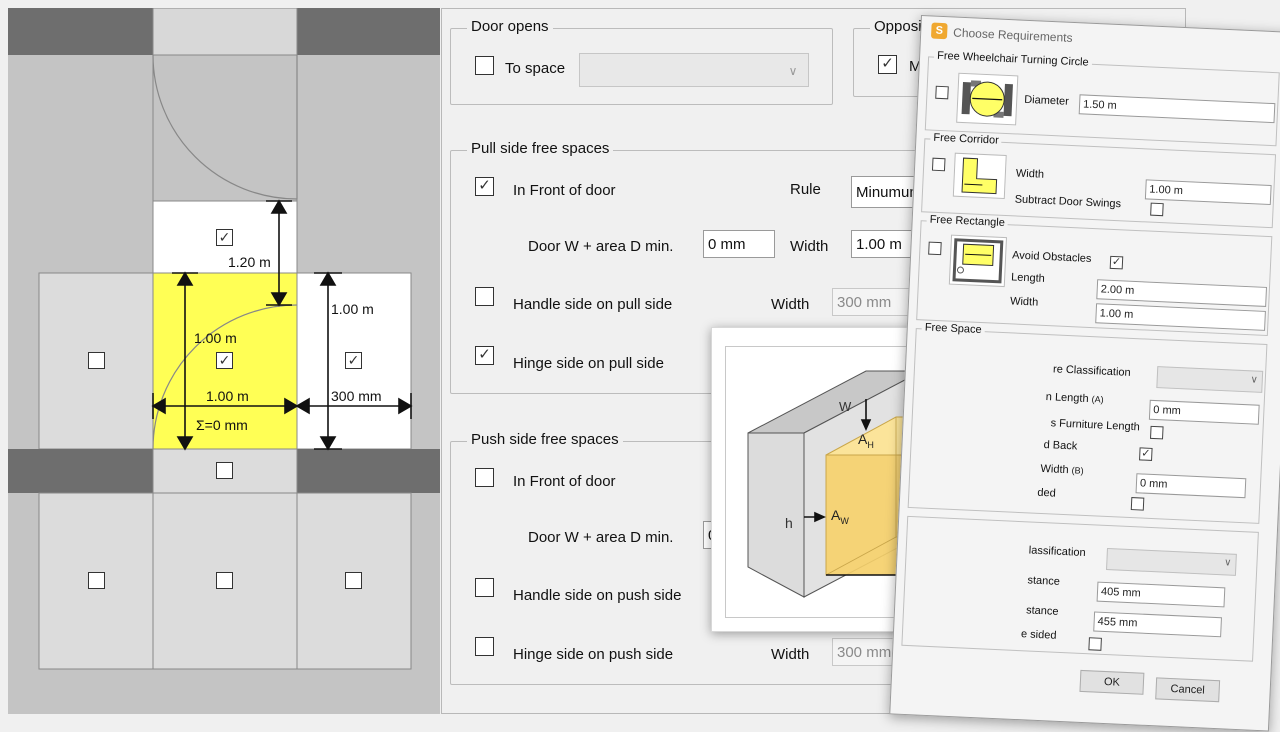 Image resolution: width=1280 pixels, height=732 pixels. Describe the element at coordinates (484, 646) in the screenshot. I see `push-hinge-checkbox` at that location.